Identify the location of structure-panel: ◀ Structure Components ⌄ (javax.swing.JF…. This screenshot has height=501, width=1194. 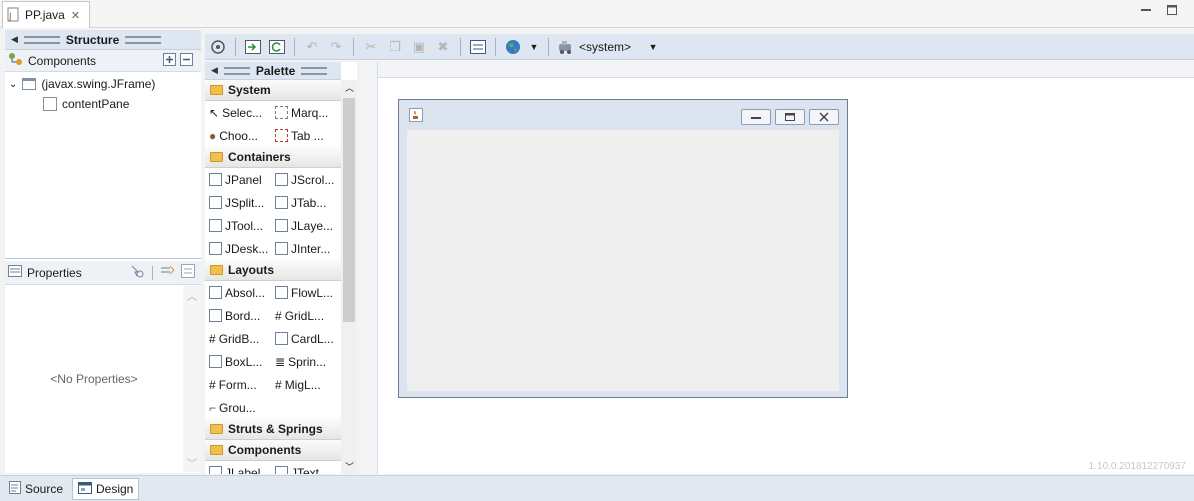
(103, 251).